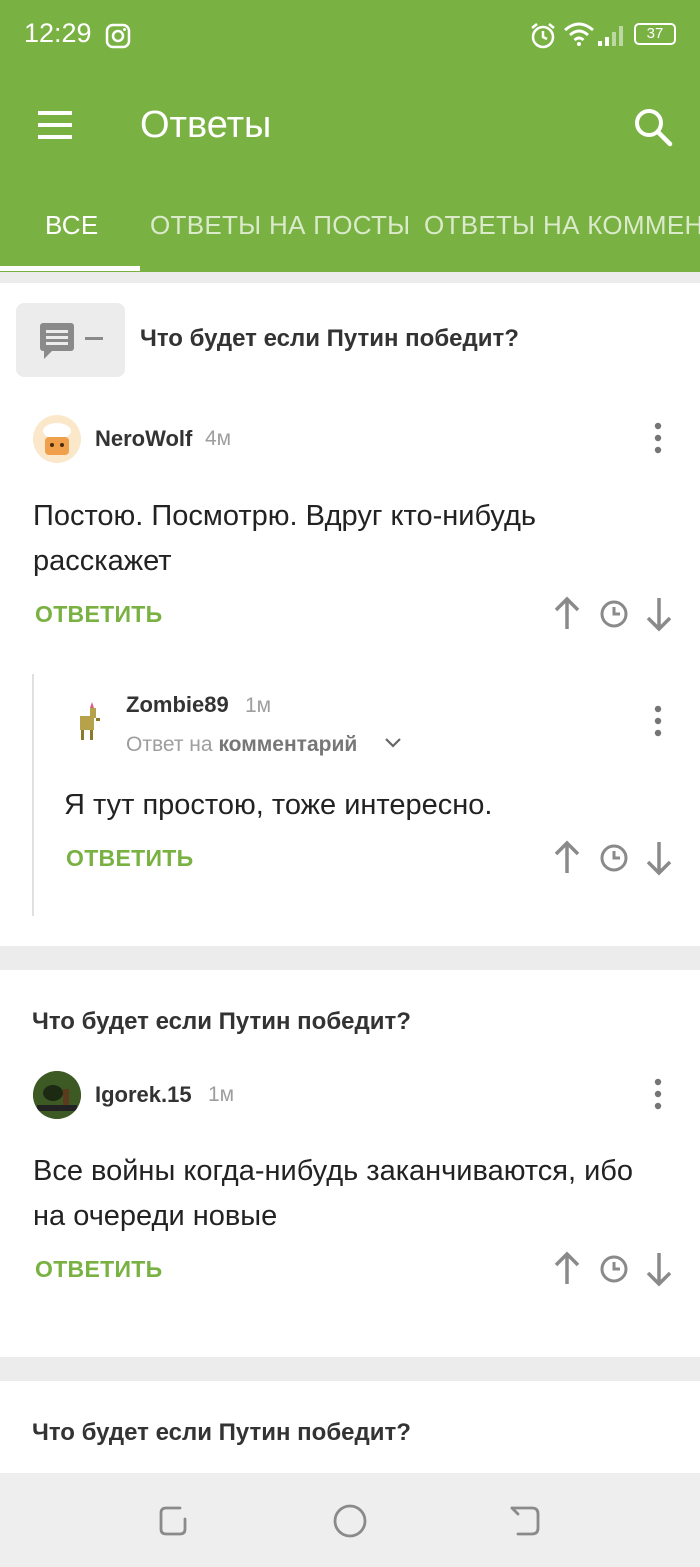 The width and height of the screenshot is (700, 1567). What do you see at coordinates (169, 744) in the screenshot?
I see `reply-to-prefix: Ответ на` at bounding box center [169, 744].